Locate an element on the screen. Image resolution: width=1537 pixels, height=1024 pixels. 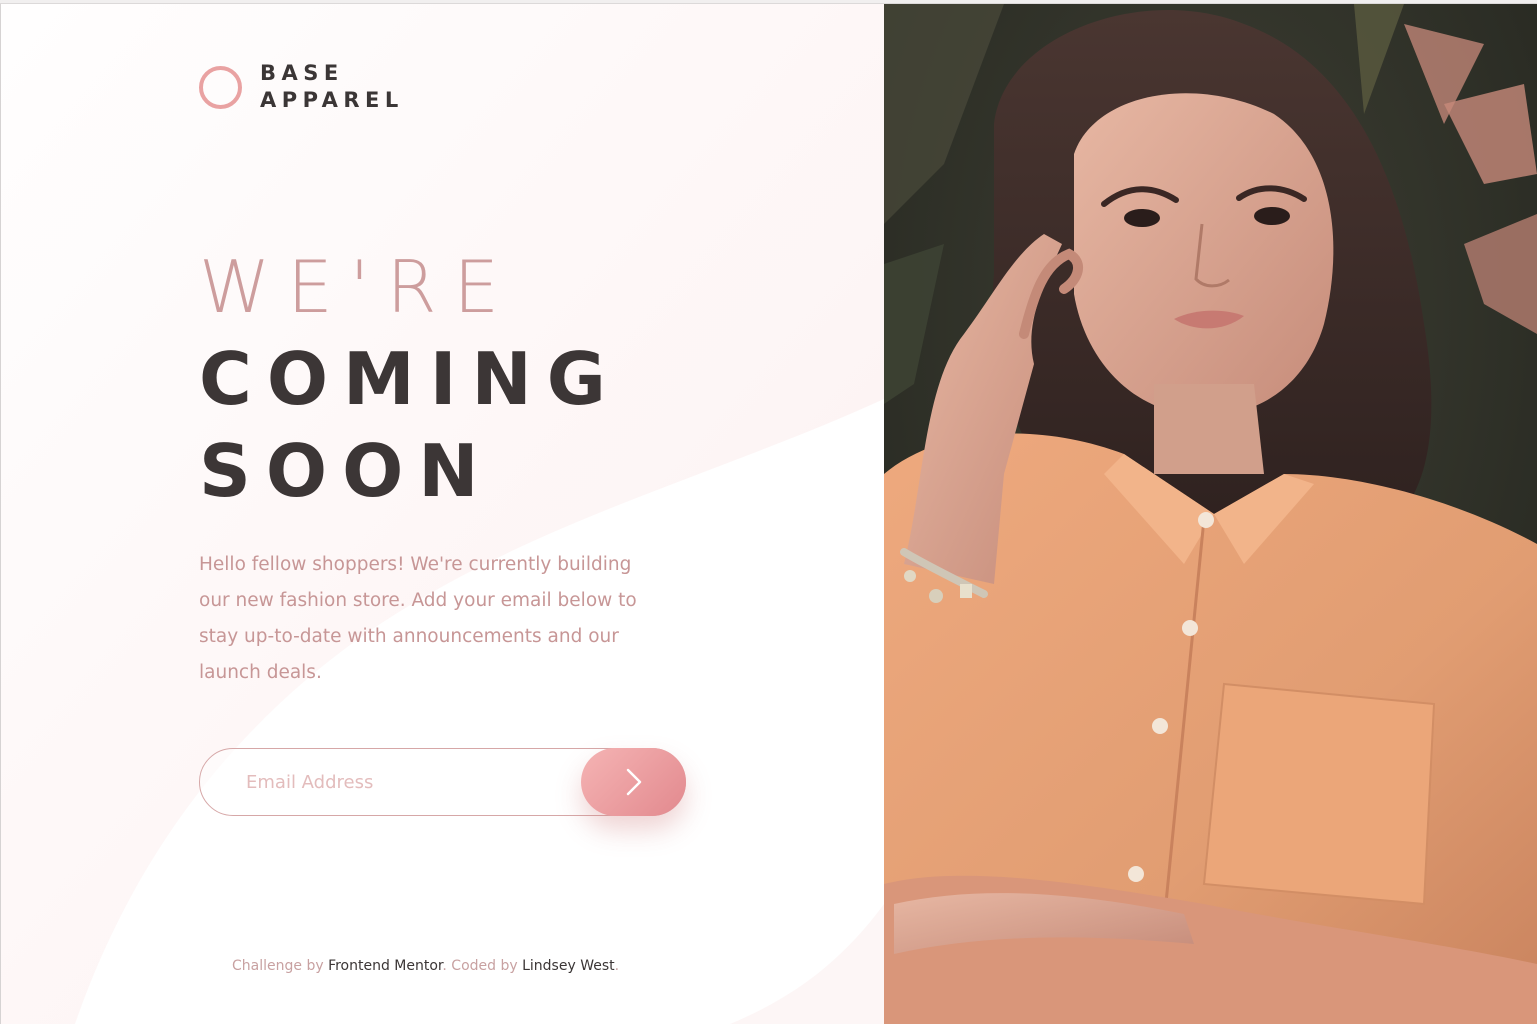
headline-bold-line-1: COMING is located at coordinates (410, 379).